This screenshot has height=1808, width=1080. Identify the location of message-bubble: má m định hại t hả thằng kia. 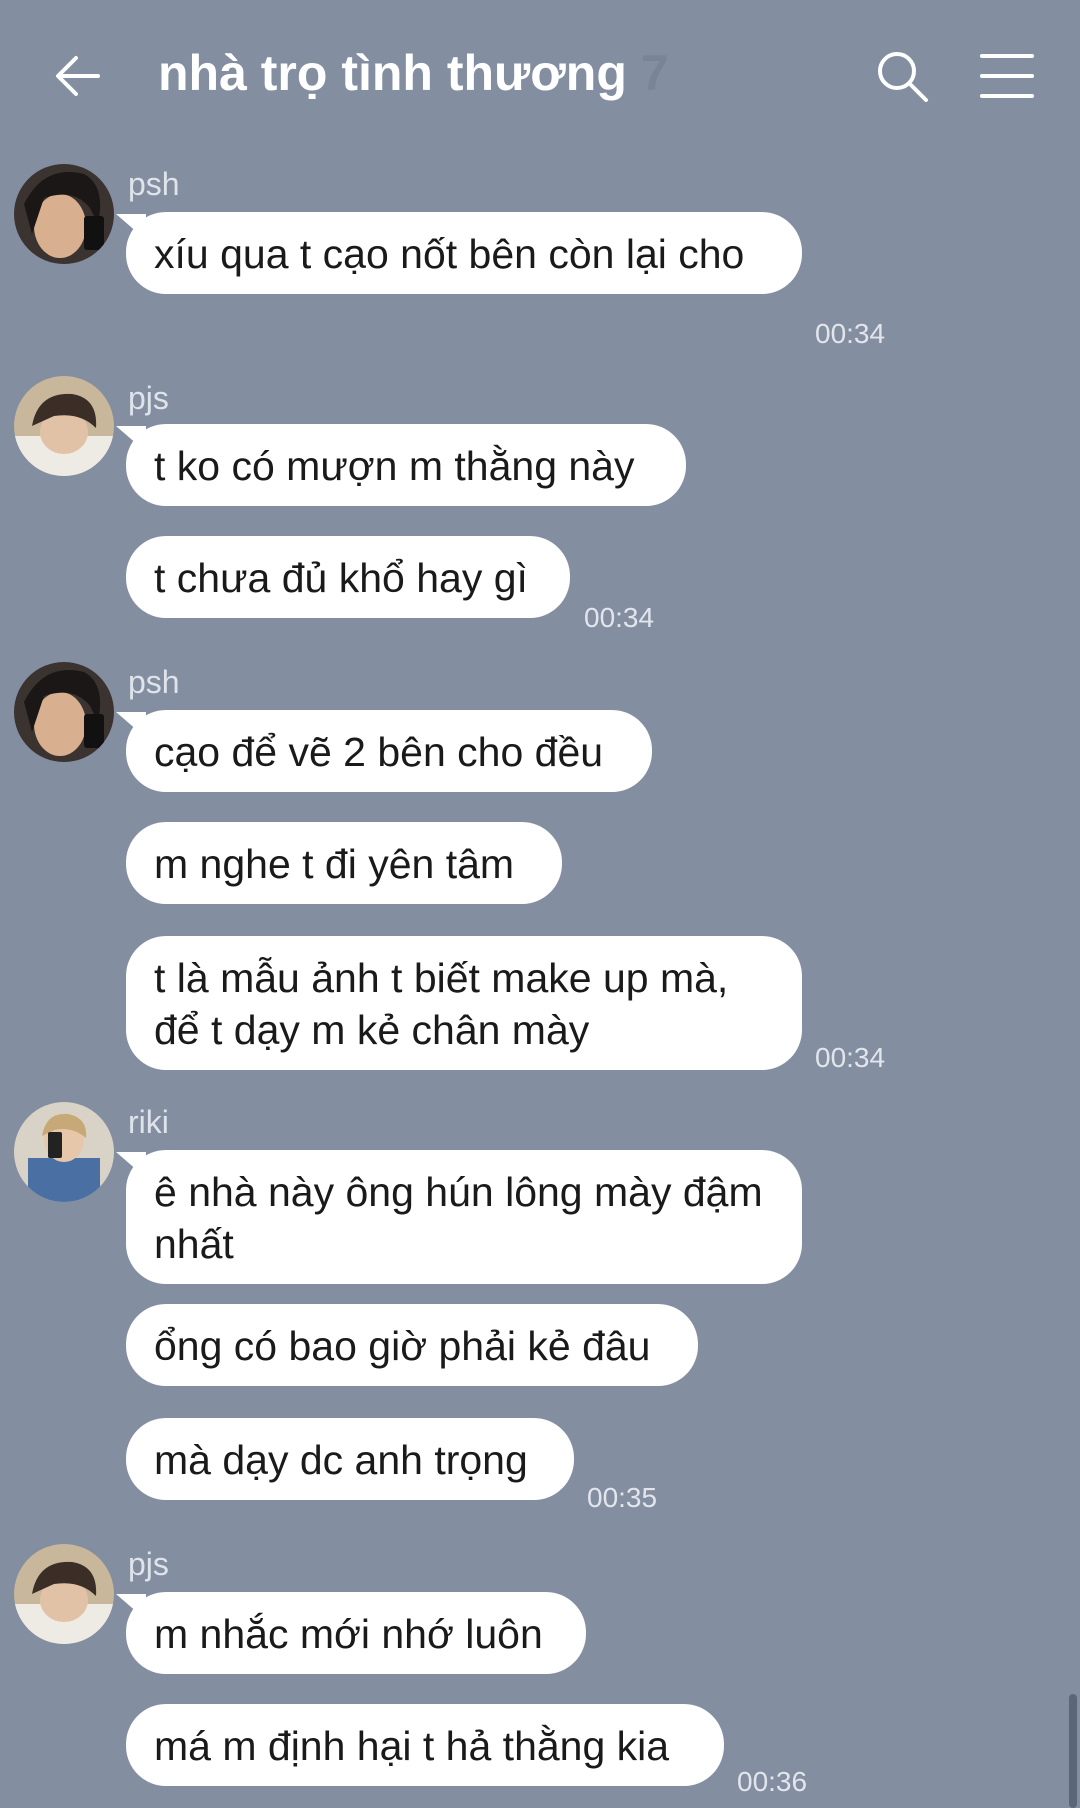
(425, 1745).